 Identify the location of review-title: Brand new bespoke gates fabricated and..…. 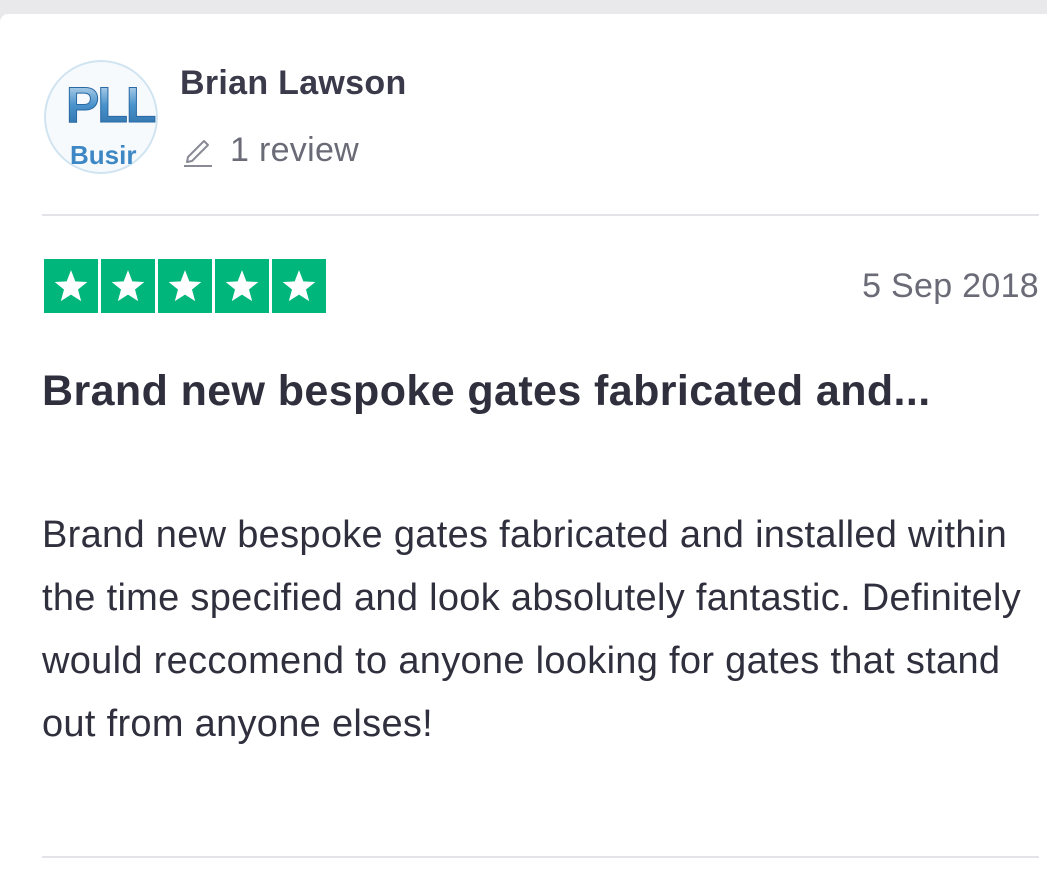
(522, 391).